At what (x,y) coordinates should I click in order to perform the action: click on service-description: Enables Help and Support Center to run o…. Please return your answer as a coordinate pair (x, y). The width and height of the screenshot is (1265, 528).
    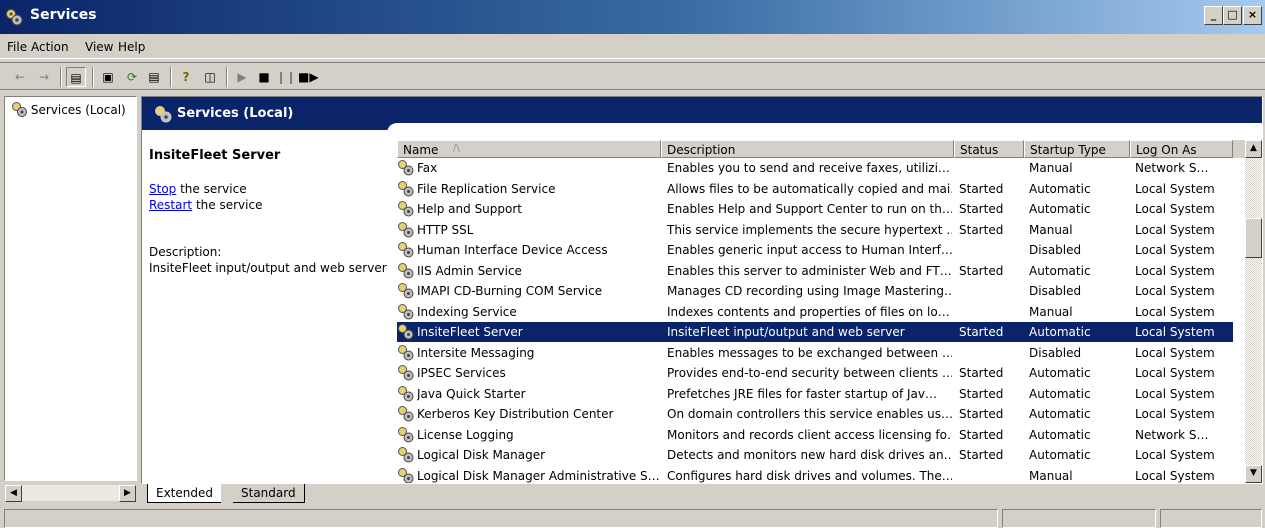
    Looking at the image, I should click on (809, 209).